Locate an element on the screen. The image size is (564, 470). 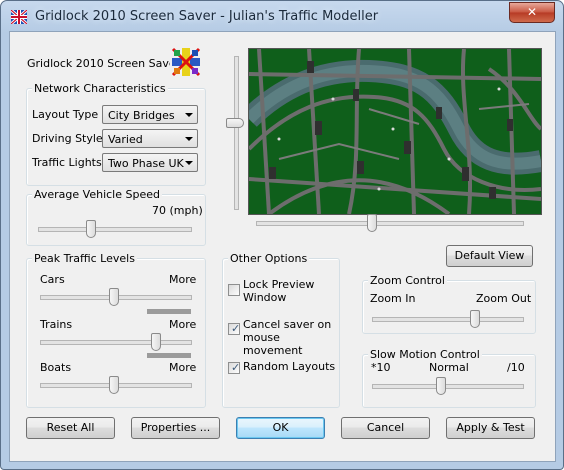
boats-slider-thumb is located at coordinates (114, 385).